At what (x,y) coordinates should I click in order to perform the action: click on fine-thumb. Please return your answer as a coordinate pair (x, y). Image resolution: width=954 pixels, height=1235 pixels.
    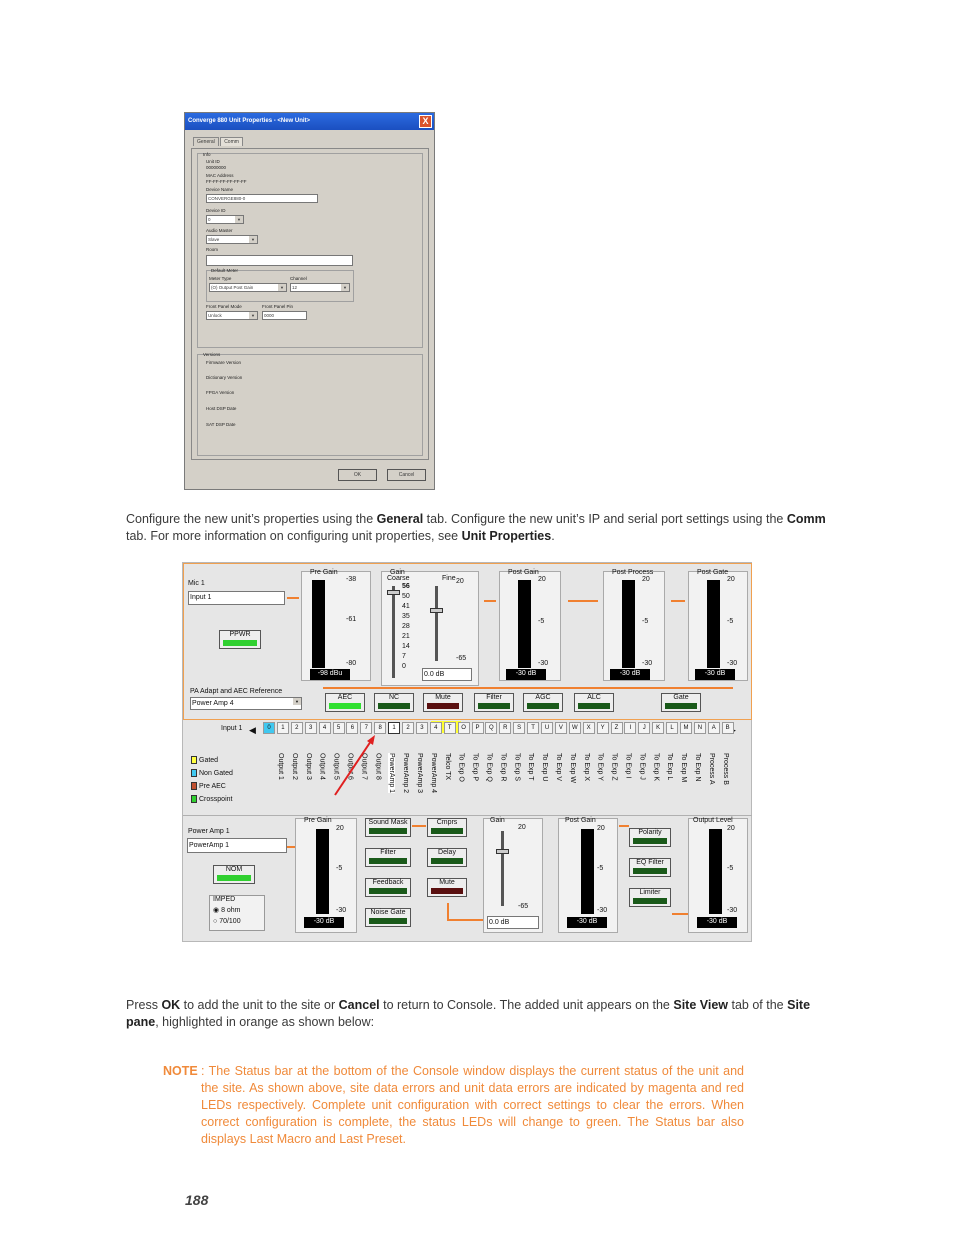
    Looking at the image, I should click on (436, 610).